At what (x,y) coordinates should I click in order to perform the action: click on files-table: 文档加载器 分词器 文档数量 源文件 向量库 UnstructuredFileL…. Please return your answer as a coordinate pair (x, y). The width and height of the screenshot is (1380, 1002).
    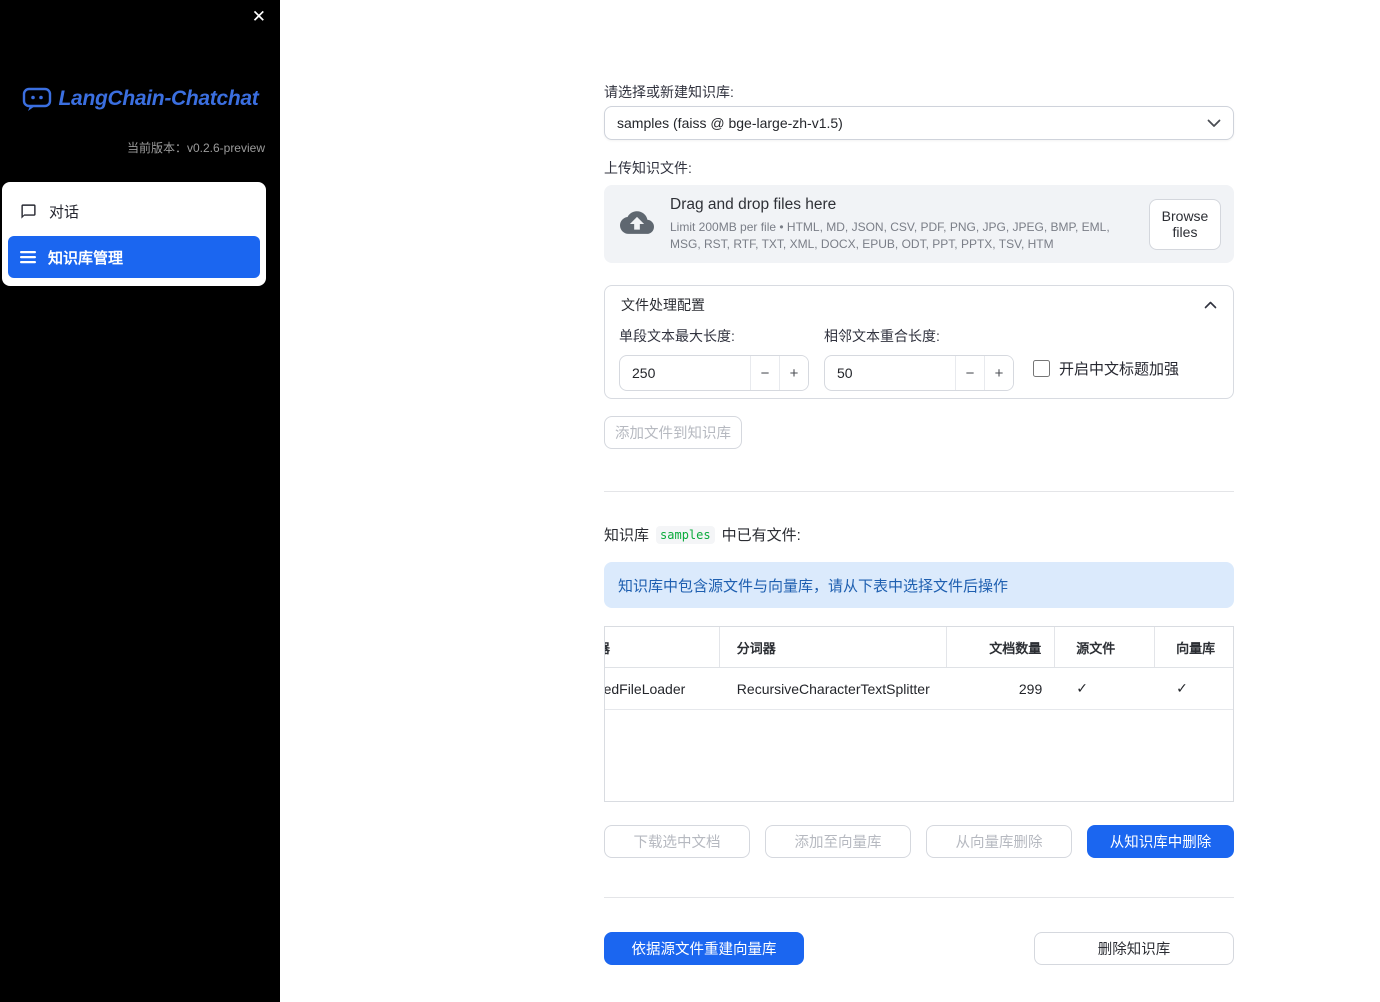
    Looking at the image, I should click on (919, 714).